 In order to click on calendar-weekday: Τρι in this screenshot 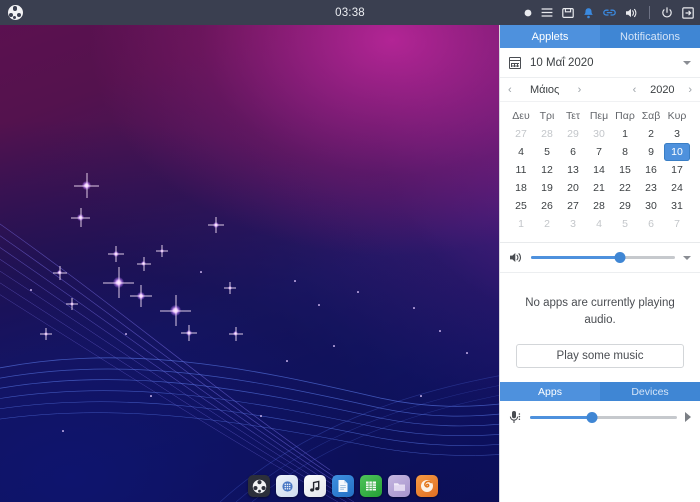, I will do `click(547, 116)`.